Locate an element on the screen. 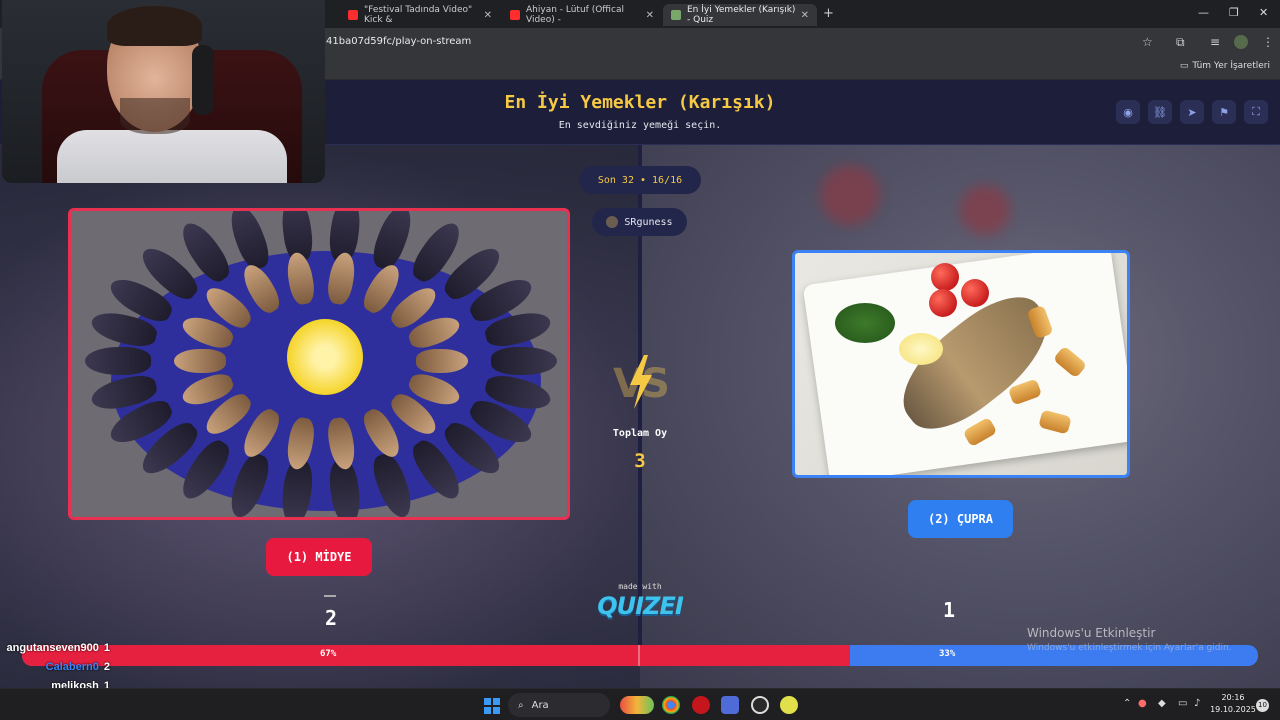  send-icon: ➤ is located at coordinates (1192, 112).